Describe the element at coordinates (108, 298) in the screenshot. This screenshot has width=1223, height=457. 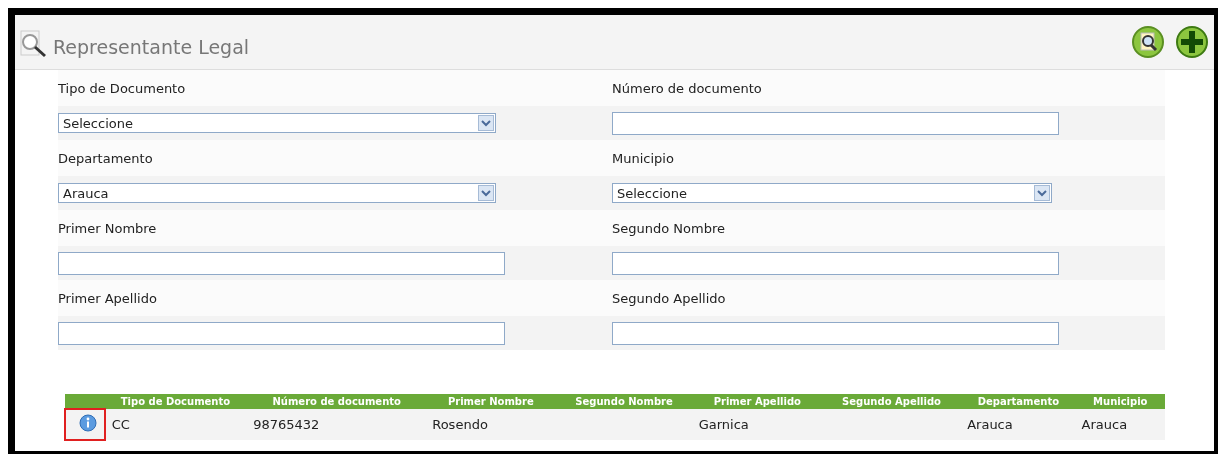
I see `field-label: Primer Apellido` at that location.